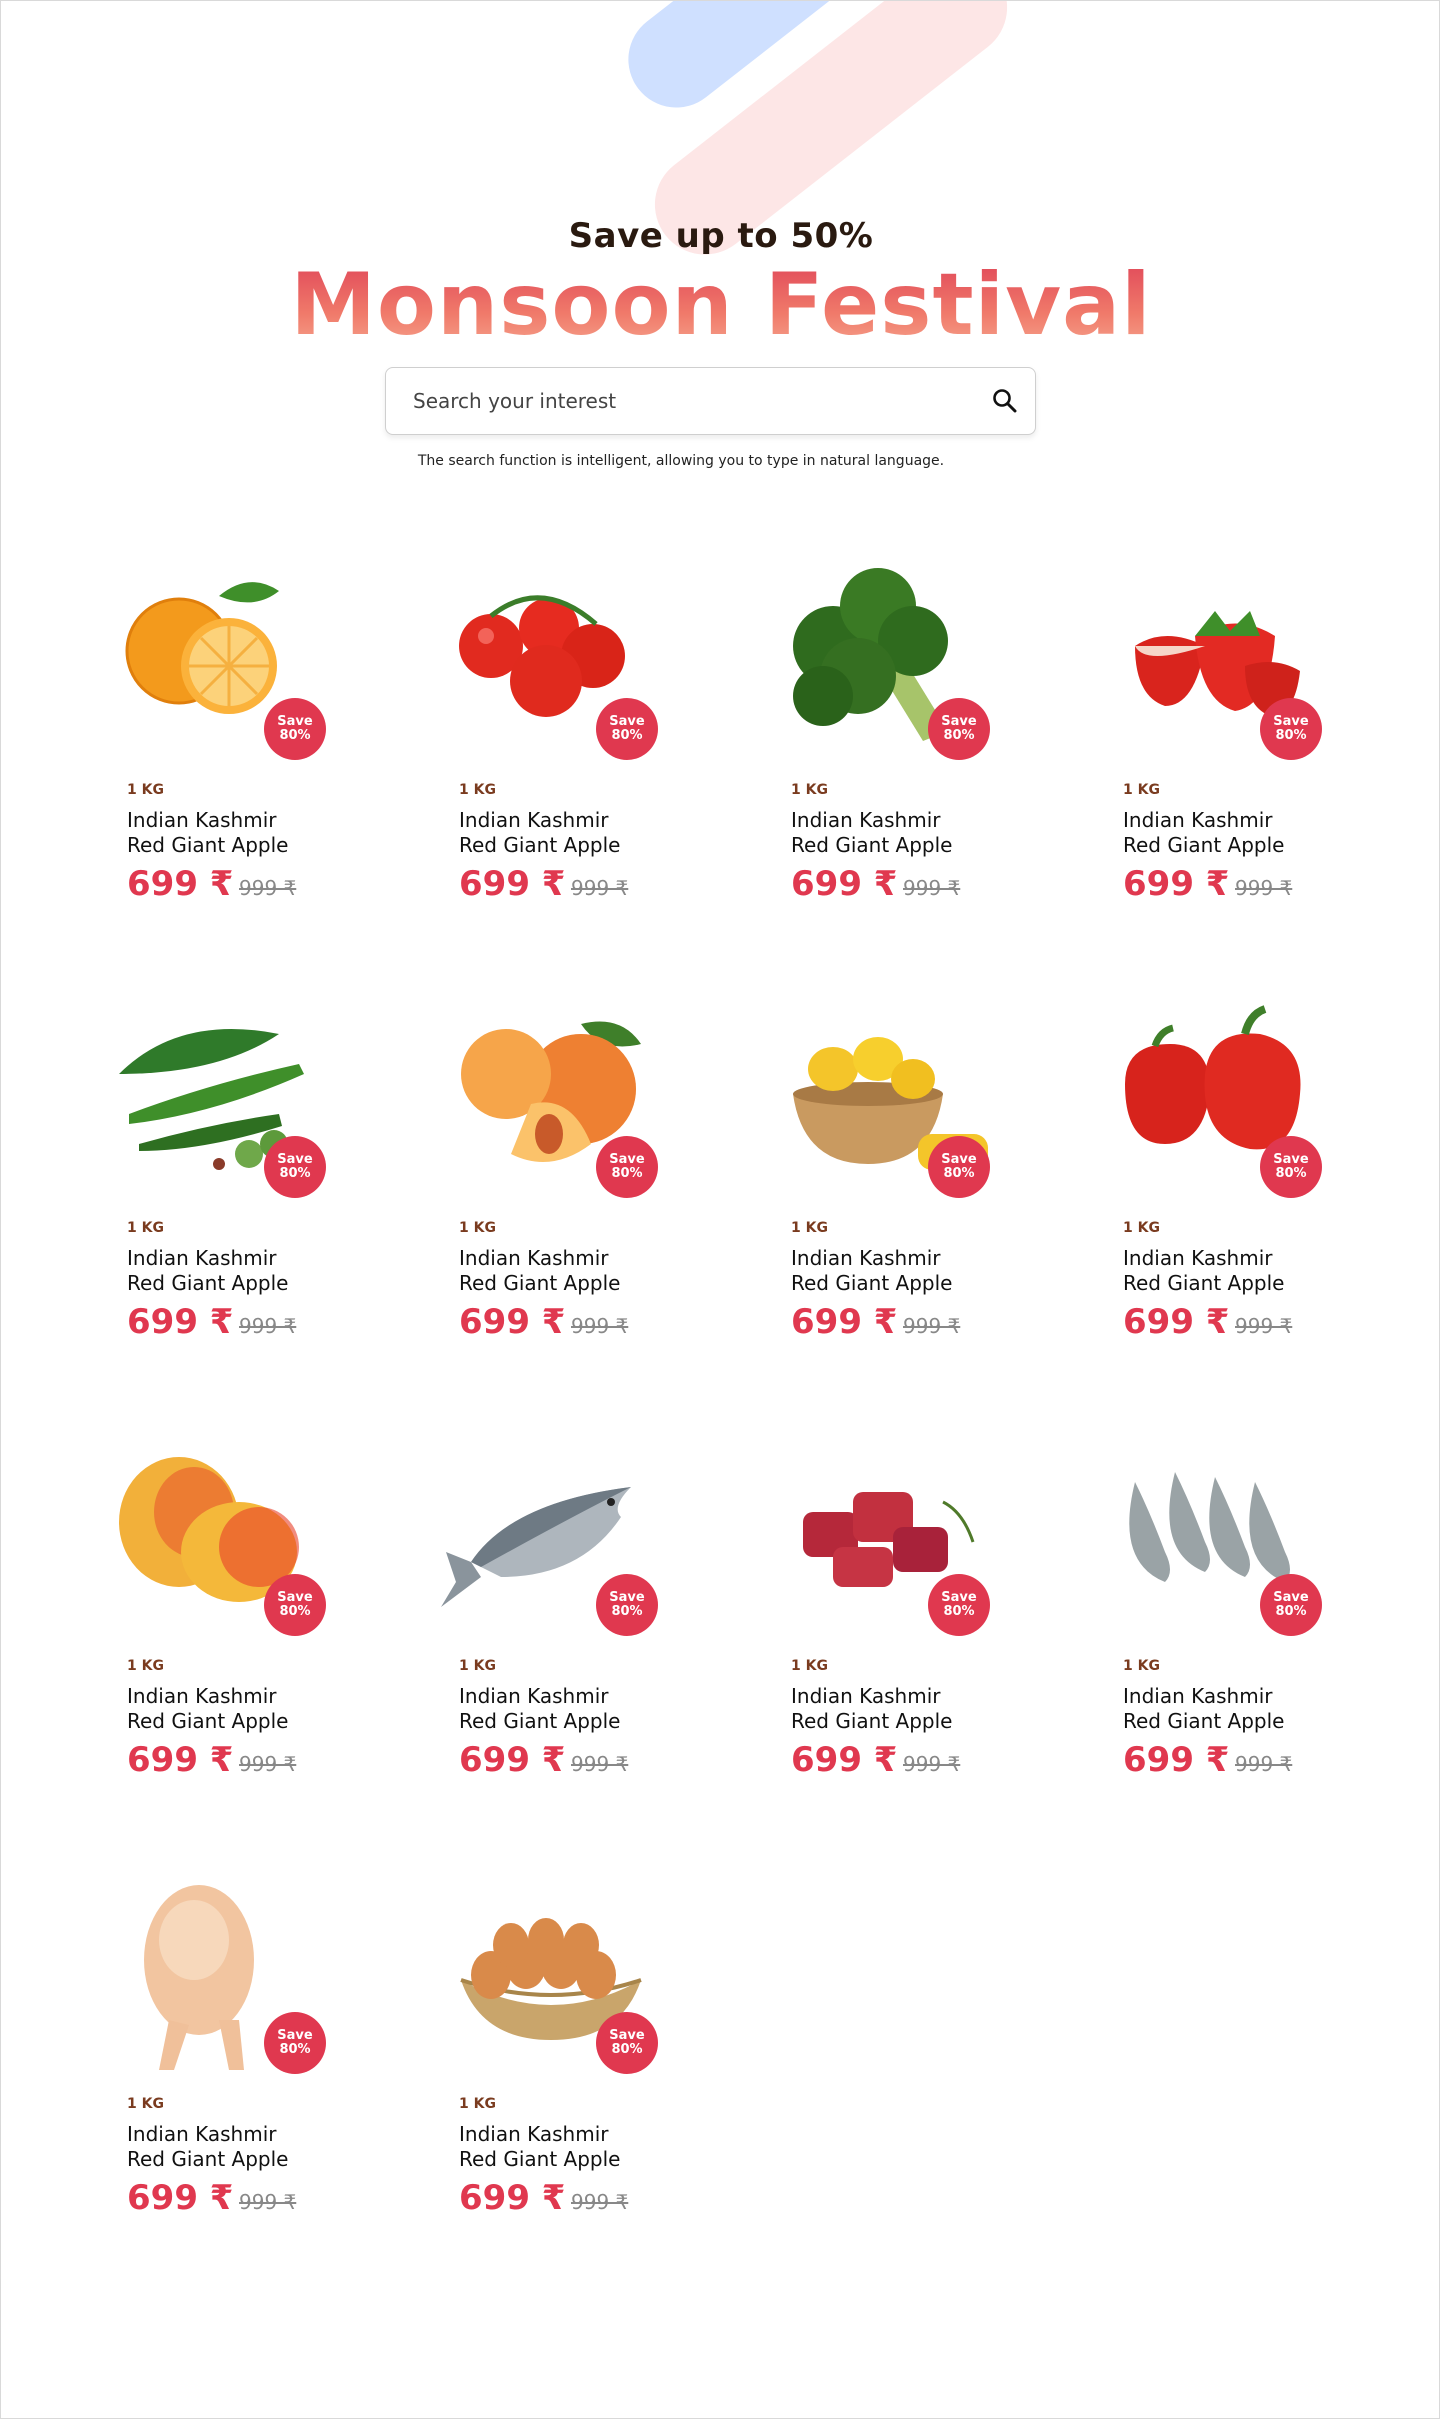 The height and width of the screenshot is (2419, 1440). What do you see at coordinates (720, 305) in the screenshot?
I see `hero-title: Monsoon Festival` at bounding box center [720, 305].